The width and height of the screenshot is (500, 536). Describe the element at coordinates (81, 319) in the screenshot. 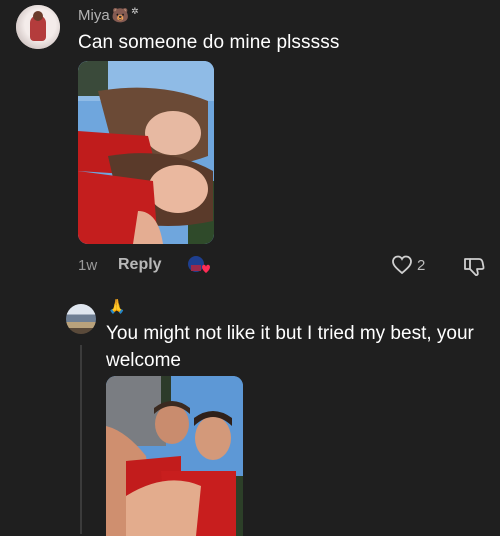

I see `reply-avatar` at that location.